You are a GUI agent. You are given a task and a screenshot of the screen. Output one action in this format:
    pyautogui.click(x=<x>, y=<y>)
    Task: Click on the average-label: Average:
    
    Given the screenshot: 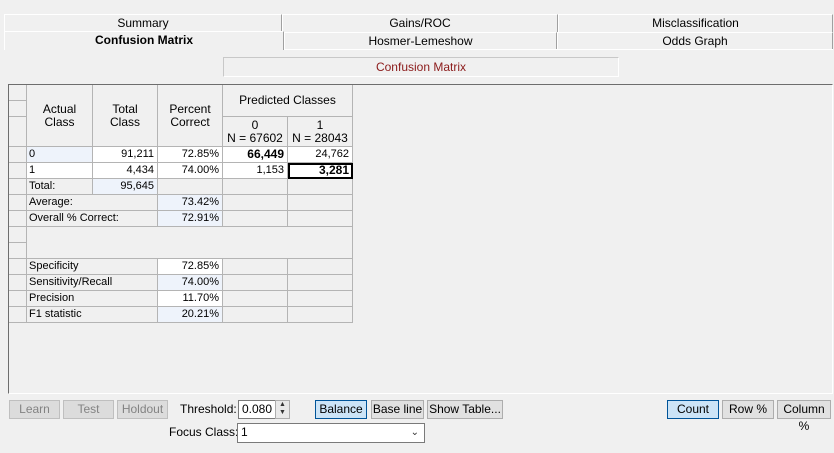 What is the action you would take?
    pyautogui.click(x=92, y=203)
    